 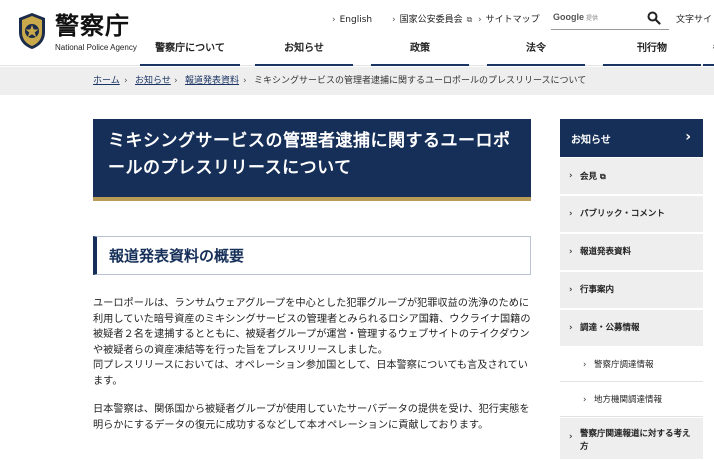 I want to click on global-nav: 警察庁について お知らせ 政策 法令 刊行物 各, so click(x=427, y=51).